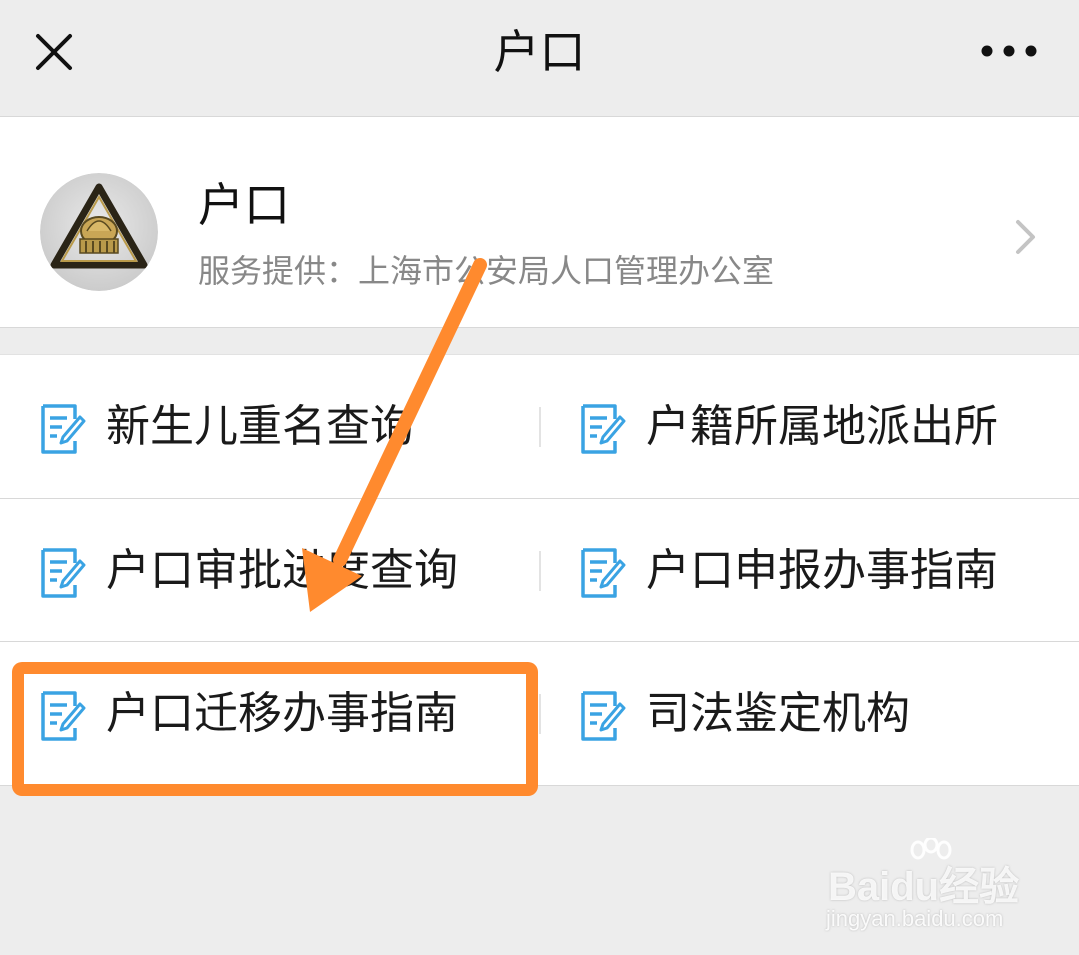 The width and height of the screenshot is (1079, 955). Describe the element at coordinates (1026, 237) in the screenshot. I see `chevron-right-icon` at that location.